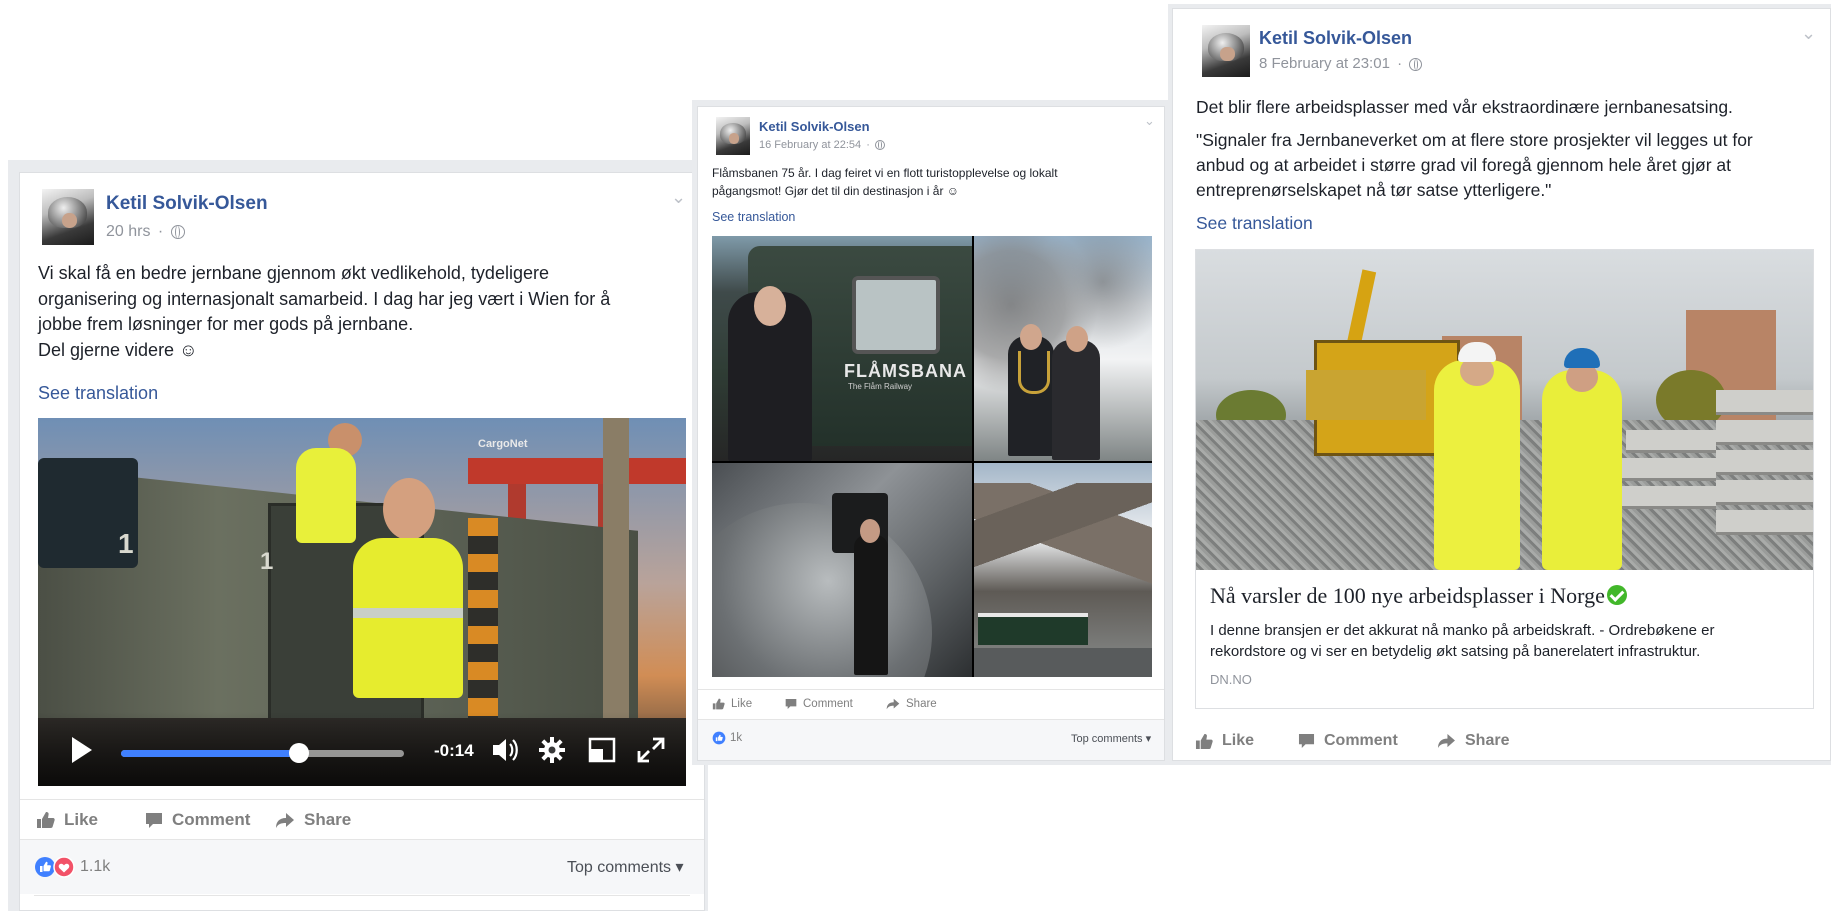  I want to click on like-reaction-icon, so click(719, 738).